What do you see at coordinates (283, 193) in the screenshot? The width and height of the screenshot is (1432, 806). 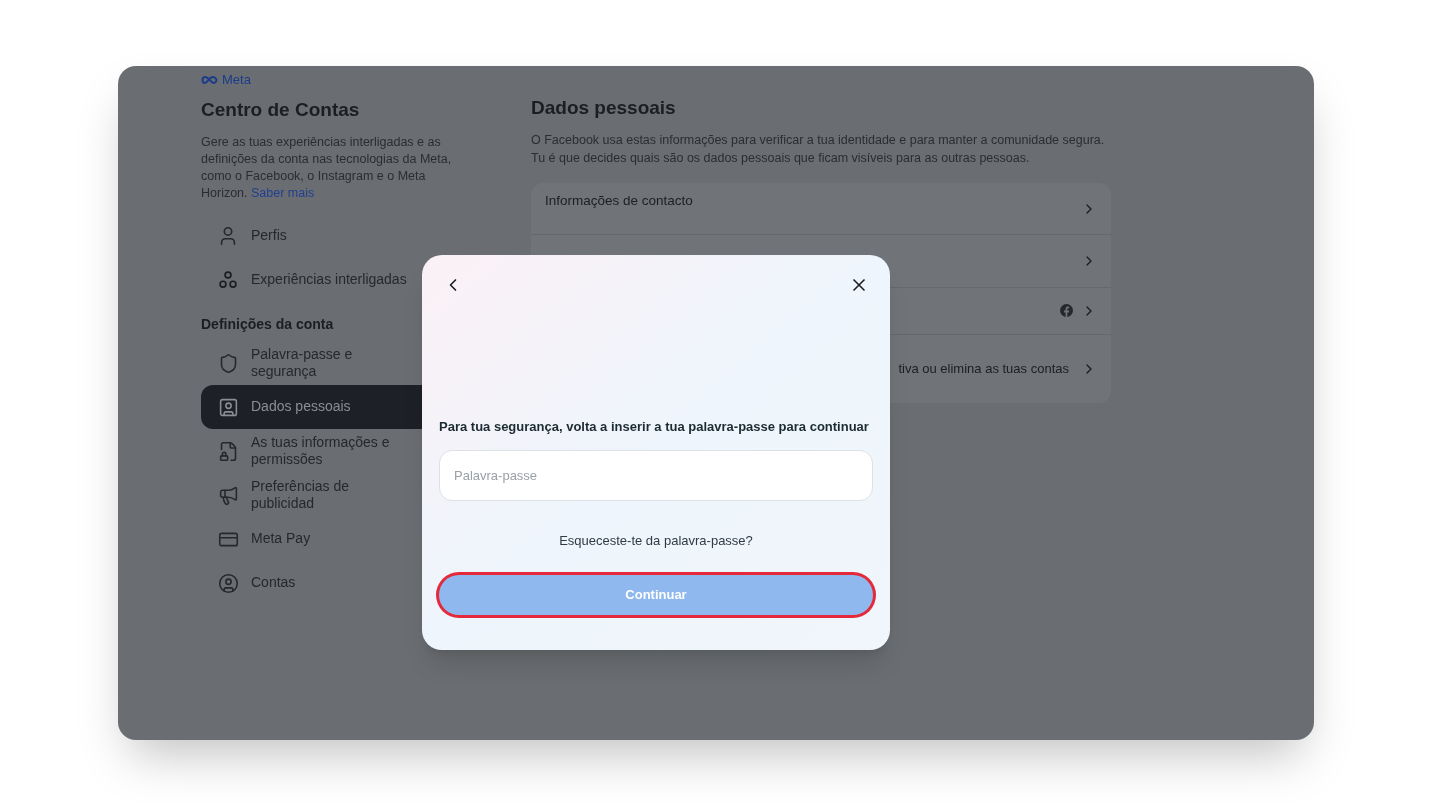 I see `learn-more-link: Saber mais` at bounding box center [283, 193].